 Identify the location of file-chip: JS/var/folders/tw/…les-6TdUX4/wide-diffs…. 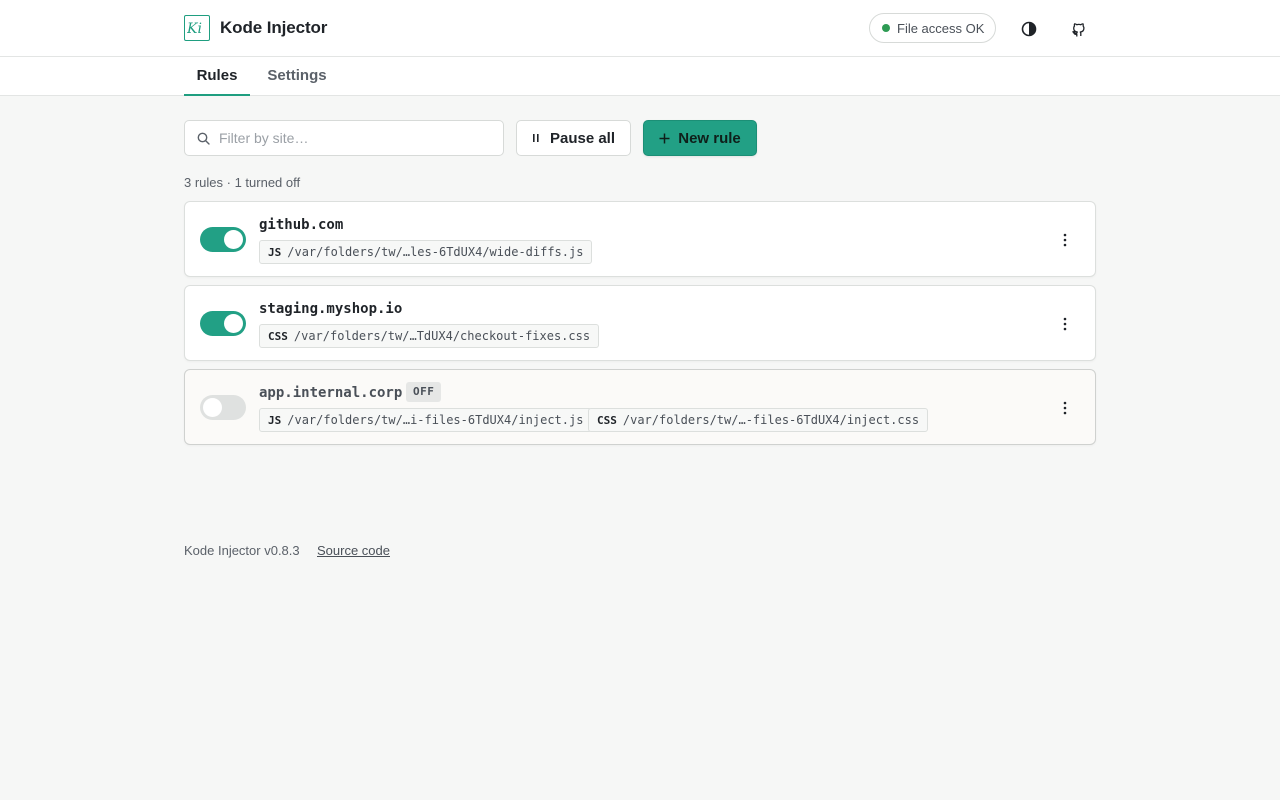
(426, 252).